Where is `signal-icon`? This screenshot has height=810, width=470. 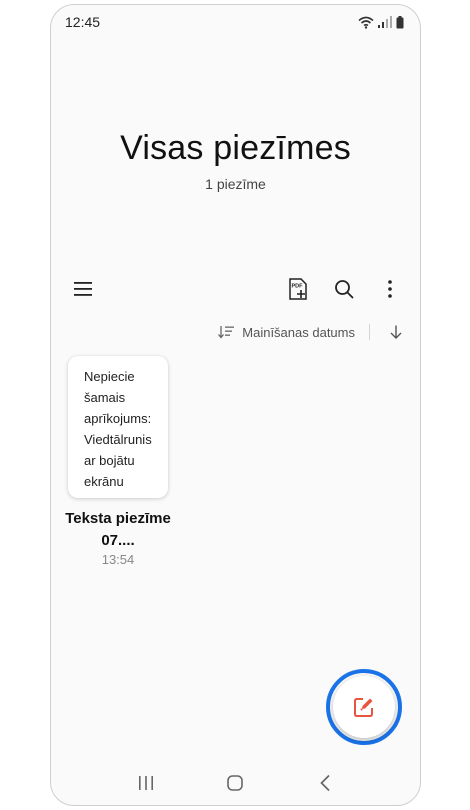
signal-icon is located at coordinates (385, 22).